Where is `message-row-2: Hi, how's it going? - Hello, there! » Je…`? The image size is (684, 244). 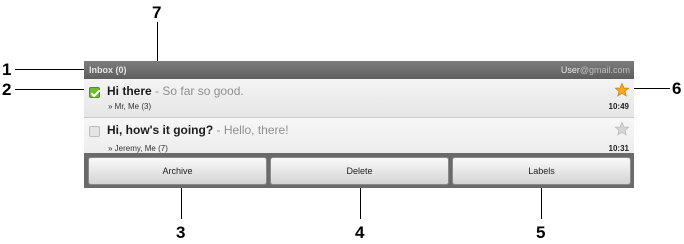
message-row-2: Hi, how's it going? - Hello, there! » Je… is located at coordinates (359, 137).